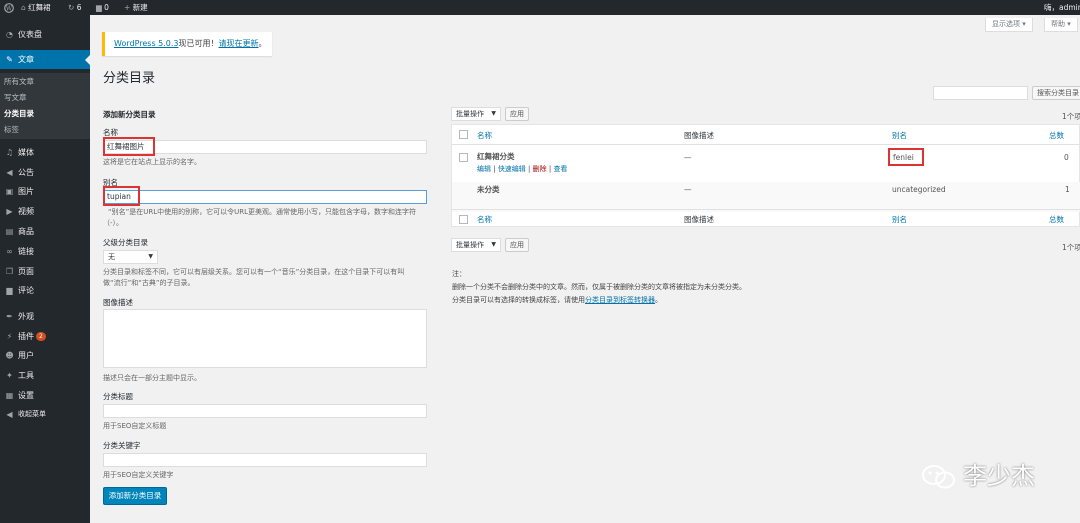 The height and width of the screenshot is (523, 1080). I want to click on menu-dashboard: ◔ 仪表盘, so click(45, 34).